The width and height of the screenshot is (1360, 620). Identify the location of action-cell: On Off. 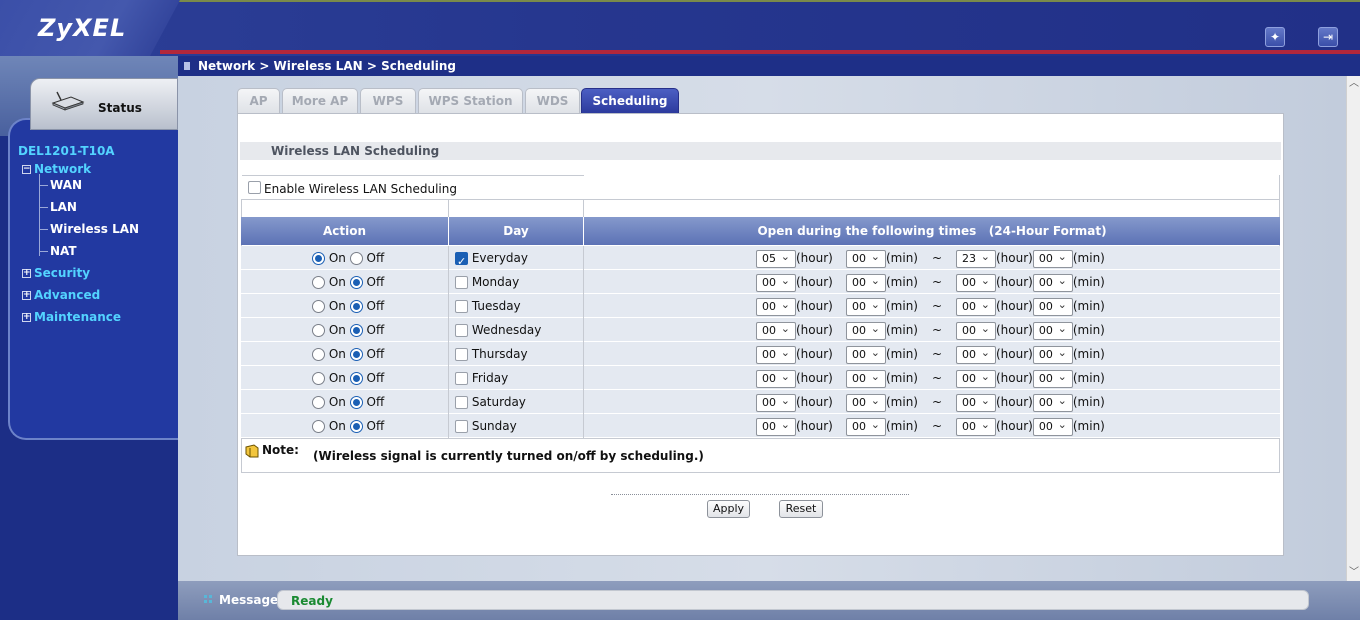
(348, 426).